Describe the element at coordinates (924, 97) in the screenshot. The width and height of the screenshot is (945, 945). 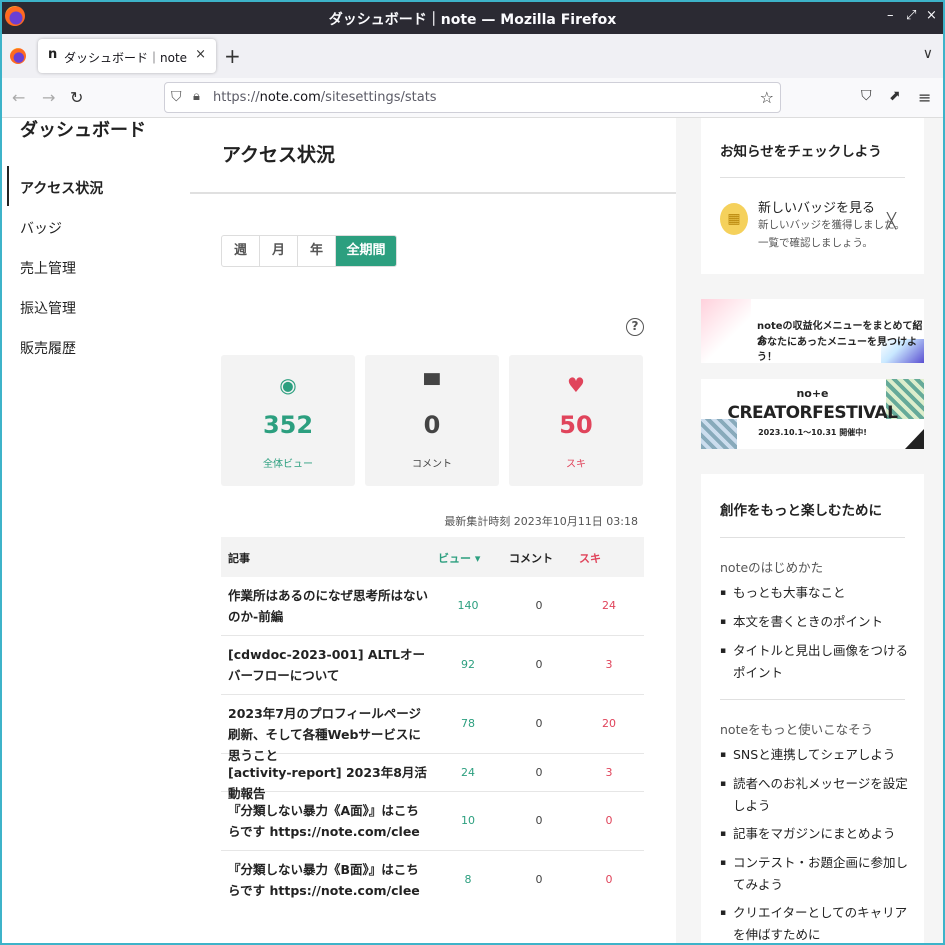
I see `app-menu-icon: ≡` at that location.